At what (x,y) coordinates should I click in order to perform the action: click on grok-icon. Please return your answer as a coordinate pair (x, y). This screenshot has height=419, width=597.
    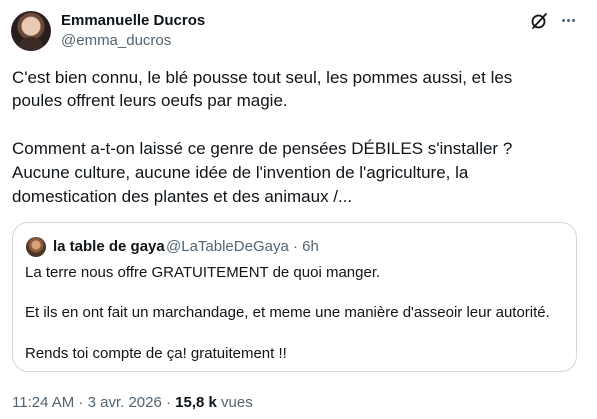
    Looking at the image, I should click on (539, 21).